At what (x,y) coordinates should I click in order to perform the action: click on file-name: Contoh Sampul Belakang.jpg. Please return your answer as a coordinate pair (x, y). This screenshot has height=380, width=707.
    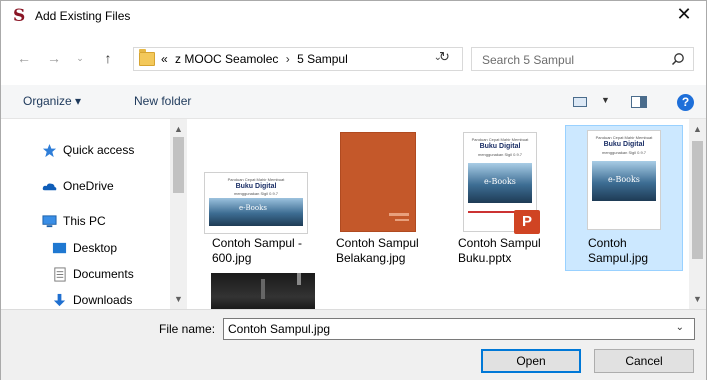
    Looking at the image, I should click on (377, 250).